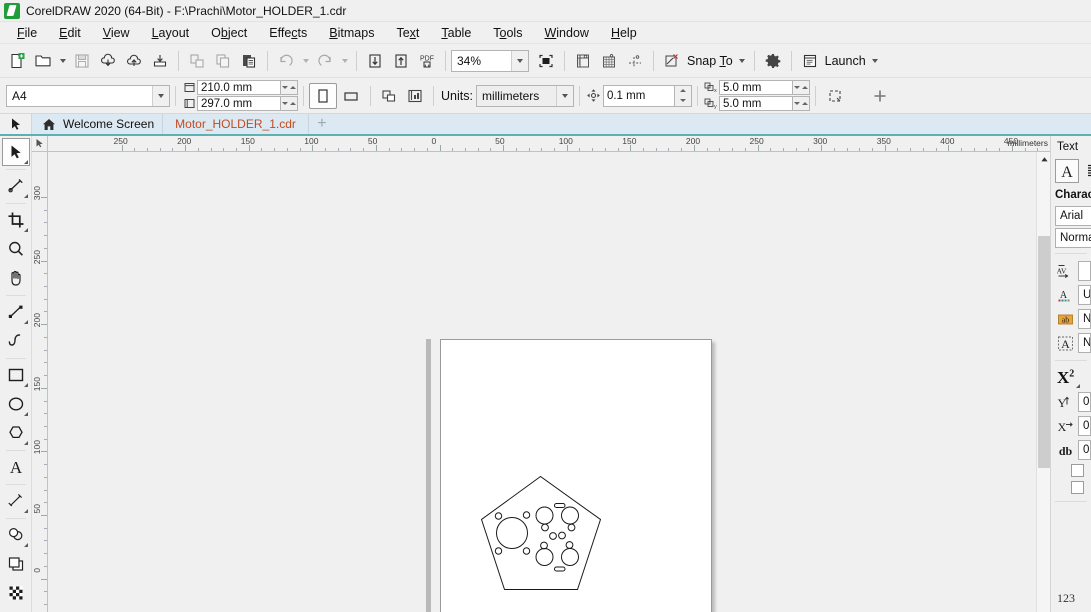 This screenshot has height=612, width=1091. Describe the element at coordinates (17, 61) in the screenshot. I see `new-document-button` at that location.